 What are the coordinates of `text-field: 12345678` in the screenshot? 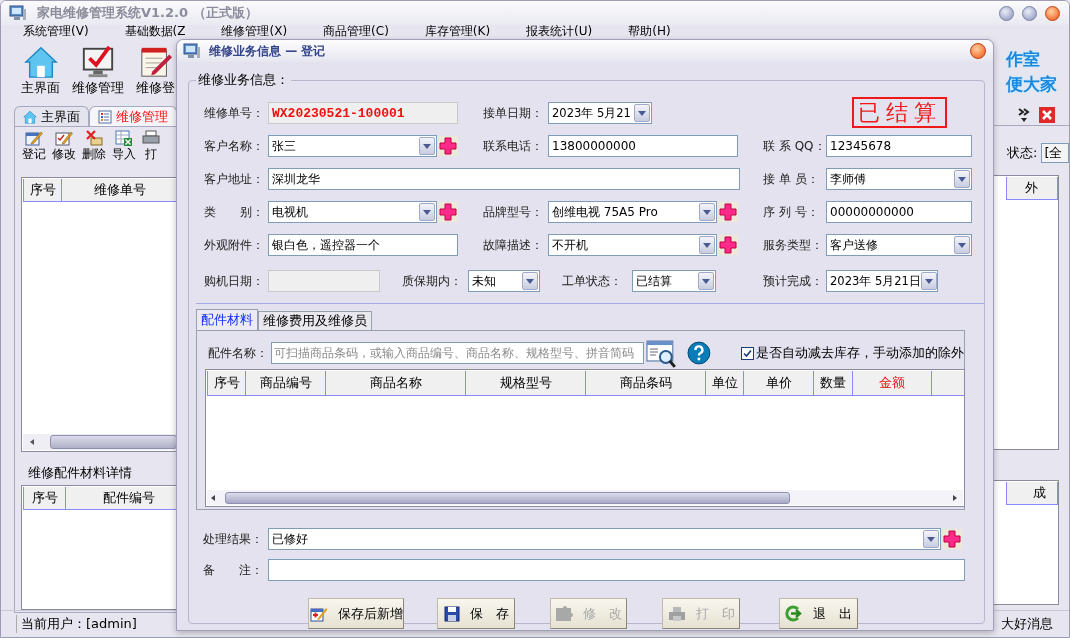 It's located at (899, 146).